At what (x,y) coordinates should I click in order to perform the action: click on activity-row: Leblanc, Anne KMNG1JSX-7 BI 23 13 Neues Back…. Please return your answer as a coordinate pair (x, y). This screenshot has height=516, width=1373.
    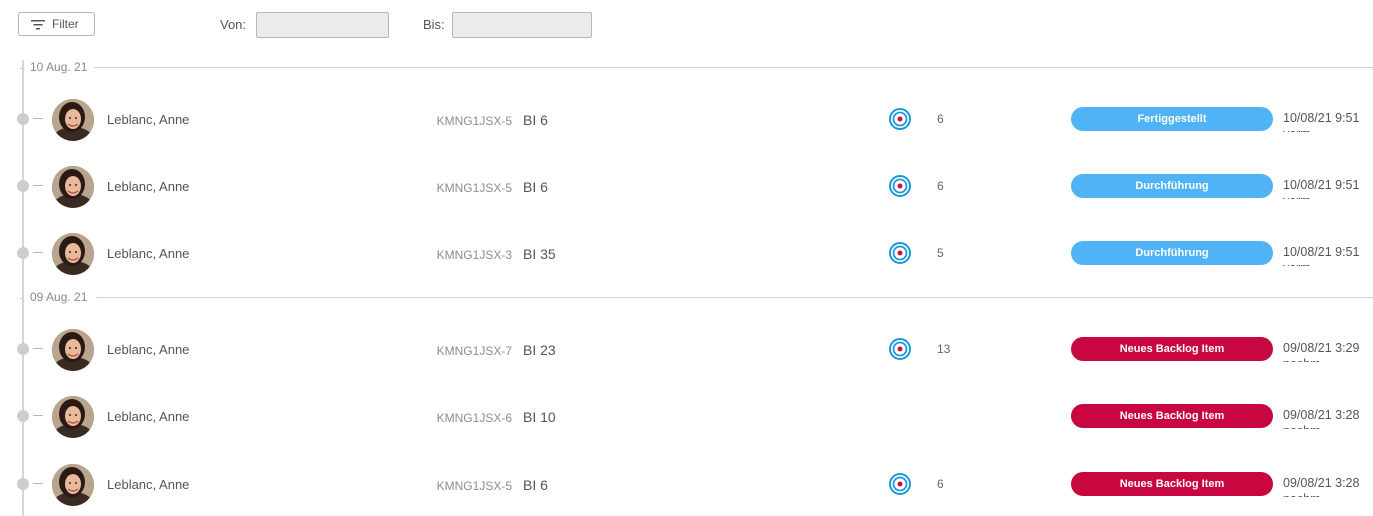
    Looking at the image, I should click on (686, 350).